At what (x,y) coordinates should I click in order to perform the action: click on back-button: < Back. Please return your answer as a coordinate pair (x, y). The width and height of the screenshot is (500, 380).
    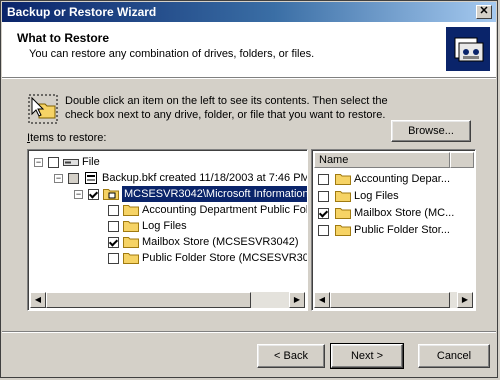
    Looking at the image, I should click on (291, 356).